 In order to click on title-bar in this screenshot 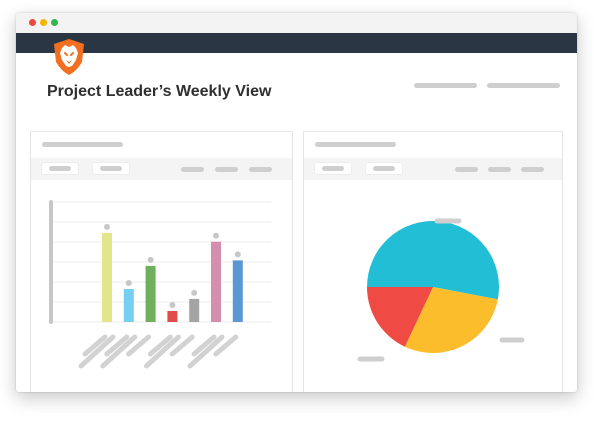, I will do `click(296, 23)`.